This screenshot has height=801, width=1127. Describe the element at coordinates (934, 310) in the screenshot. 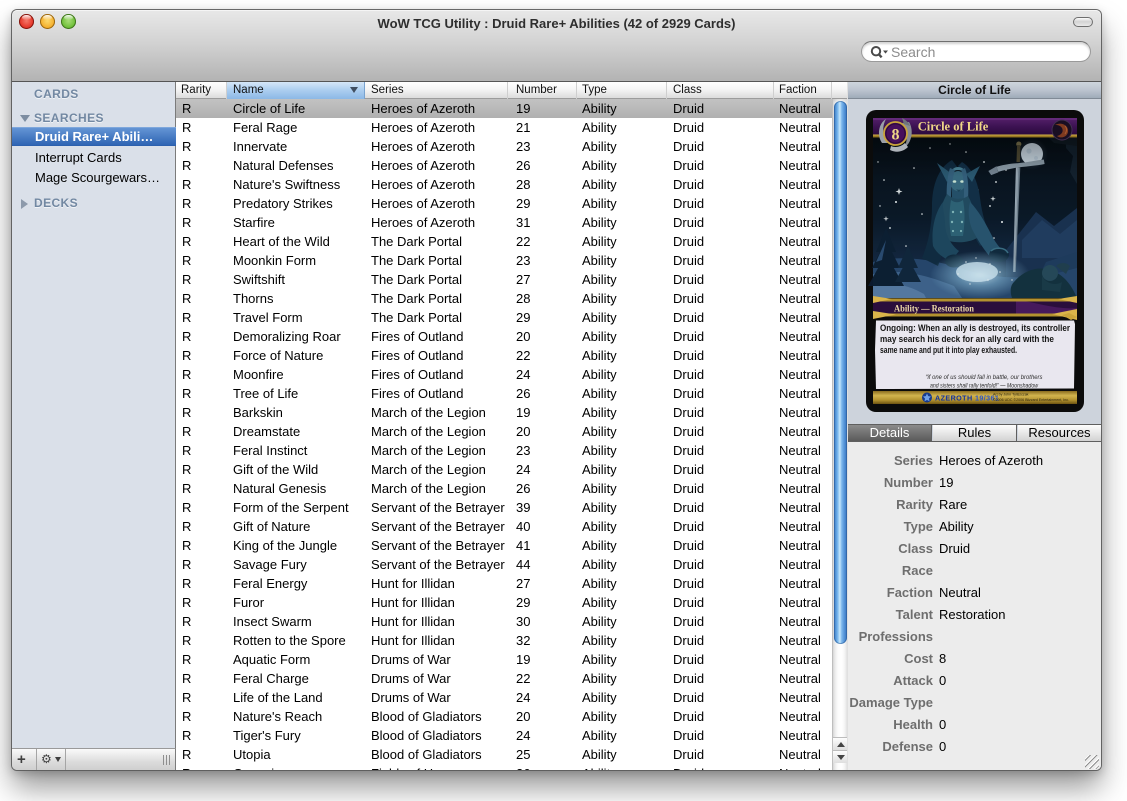

I see `svg-text: Ability — Restoration` at that location.